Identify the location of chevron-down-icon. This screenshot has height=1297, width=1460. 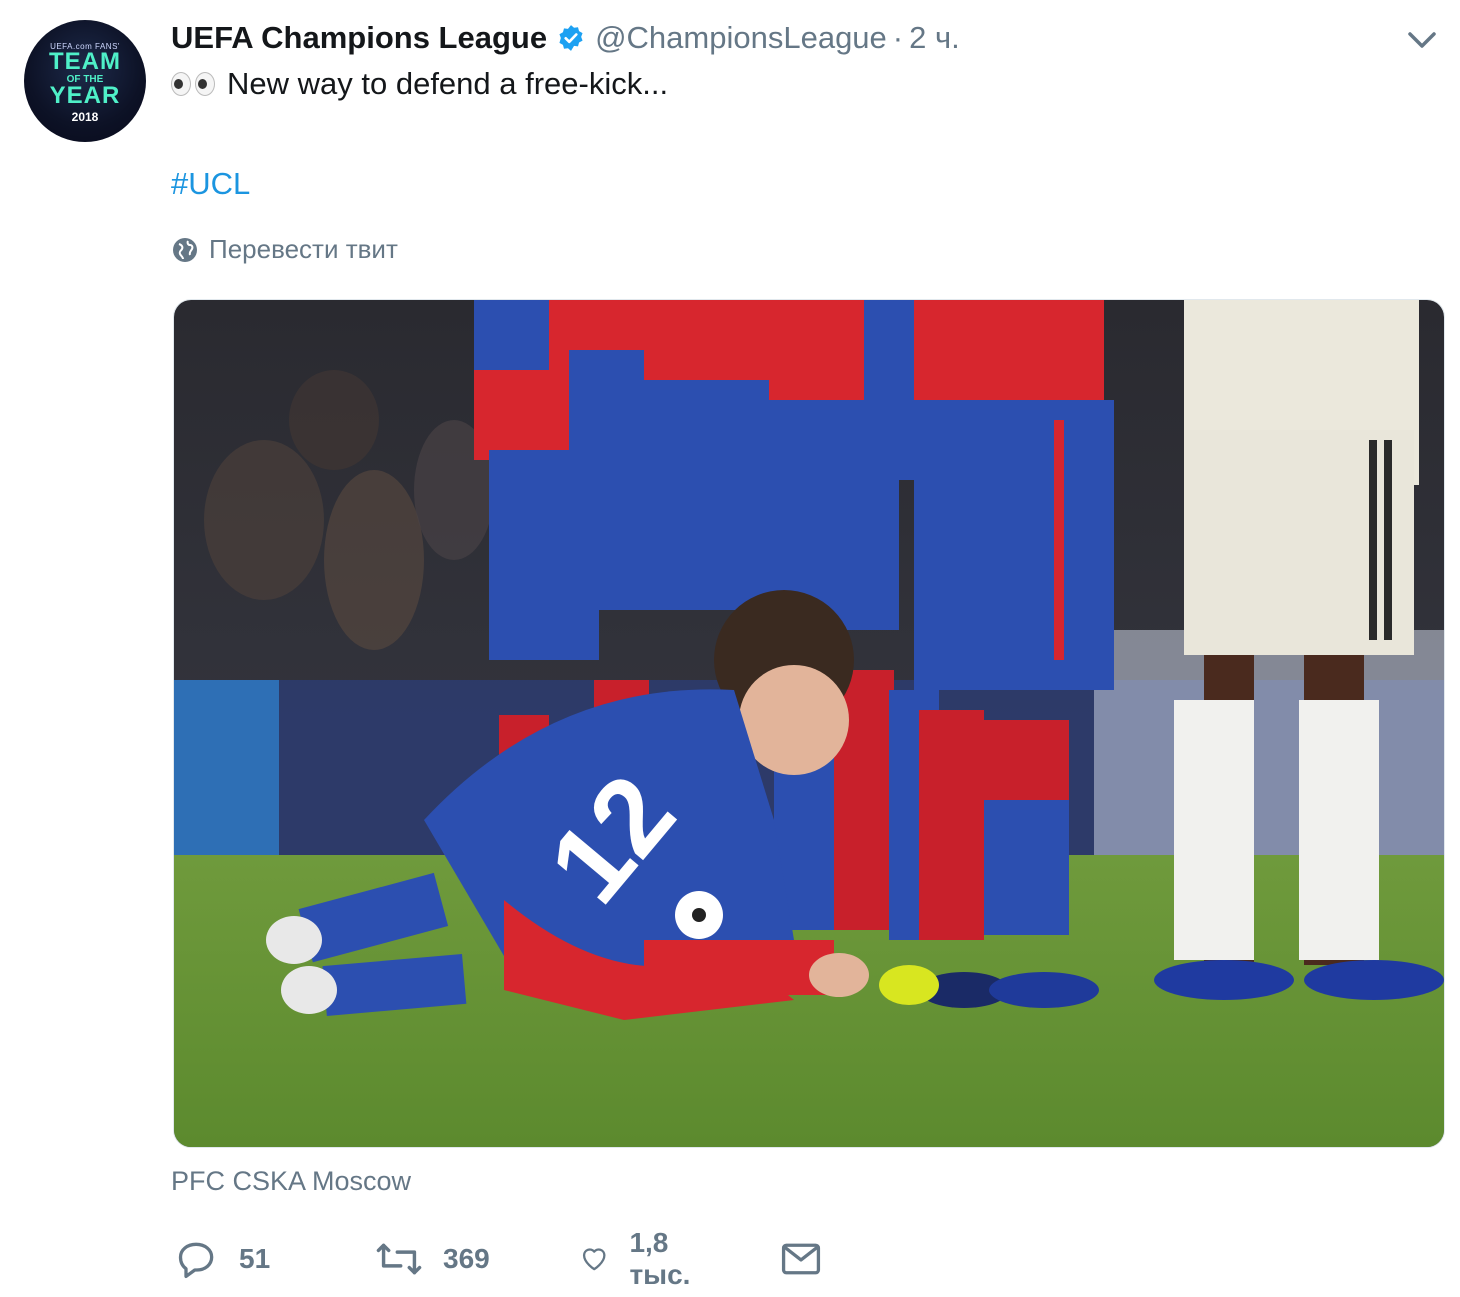
(1422, 40).